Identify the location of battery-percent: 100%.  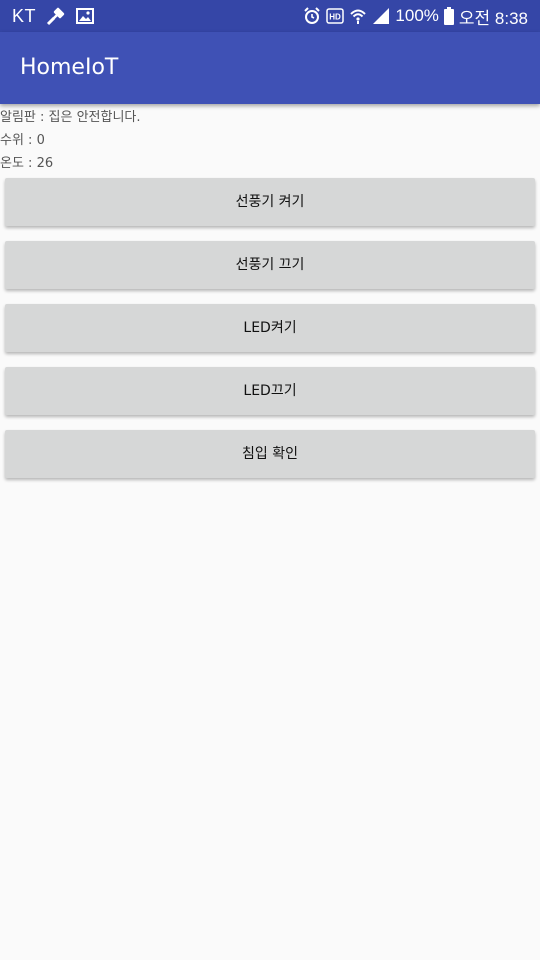
(417, 15).